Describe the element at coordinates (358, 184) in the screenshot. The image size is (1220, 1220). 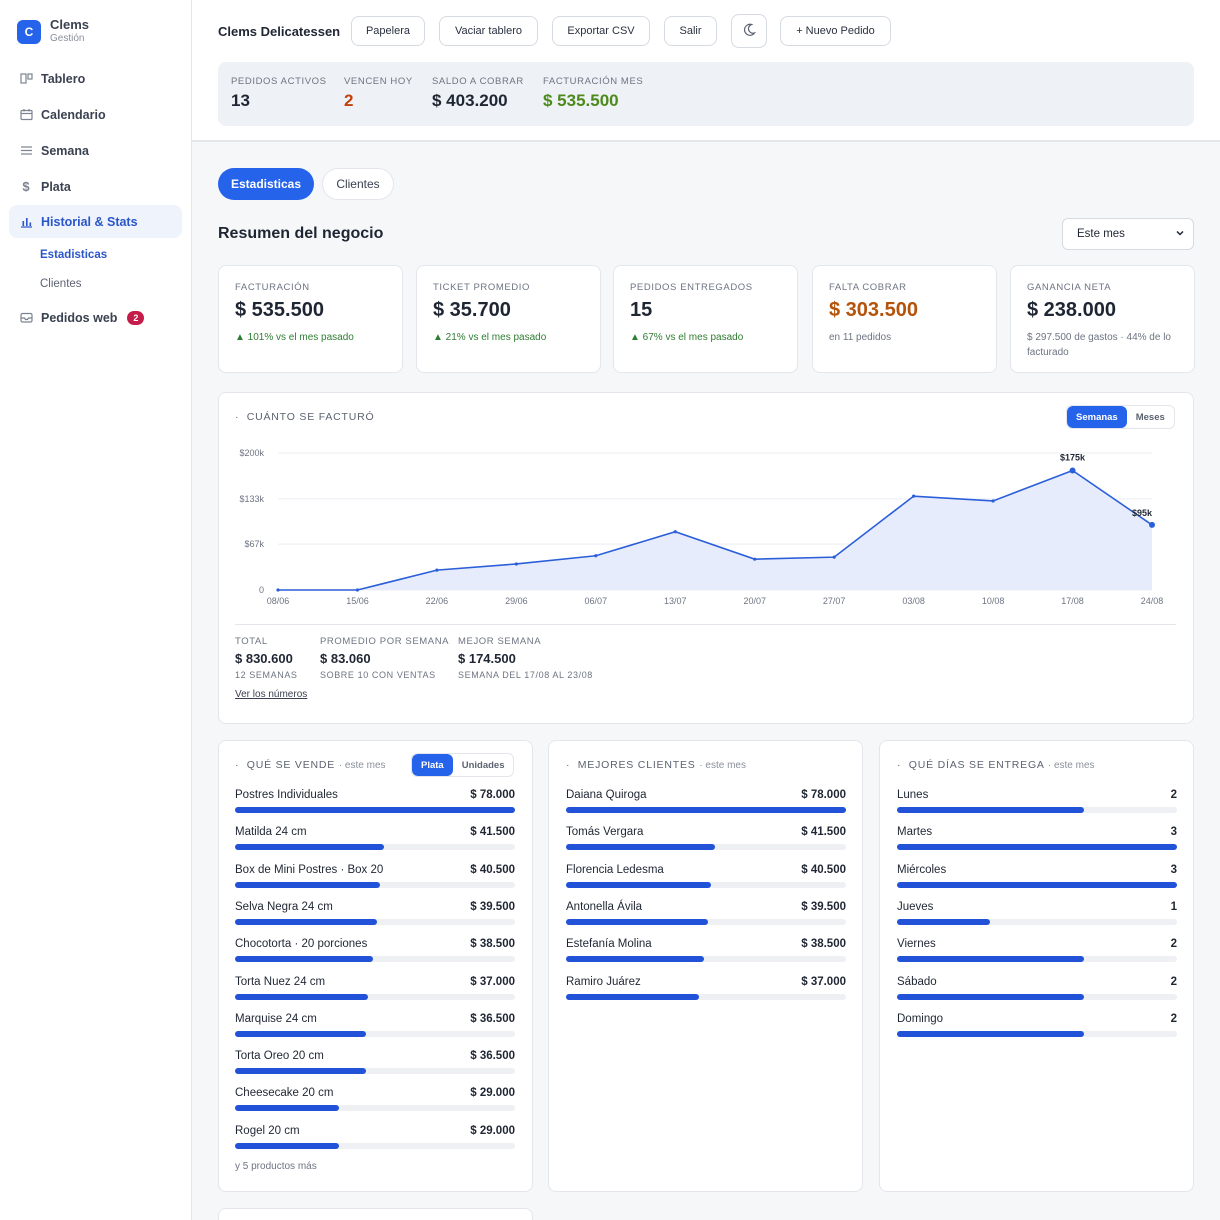
I see `tab-clientes: Clientes` at that location.